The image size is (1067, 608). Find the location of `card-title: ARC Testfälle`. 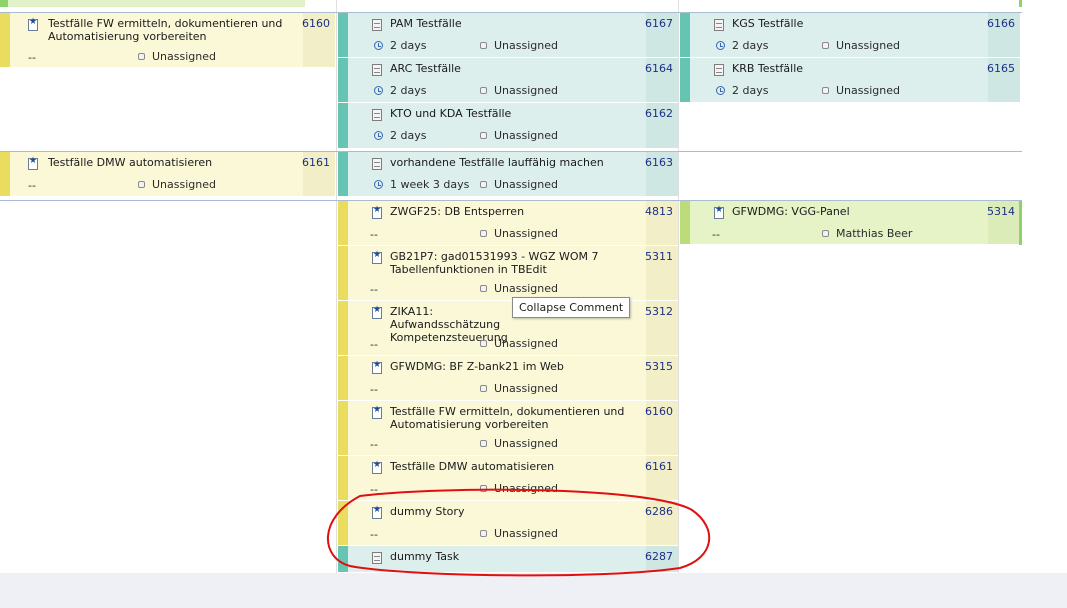

card-title: ARC Testfälle is located at coordinates (425, 68).